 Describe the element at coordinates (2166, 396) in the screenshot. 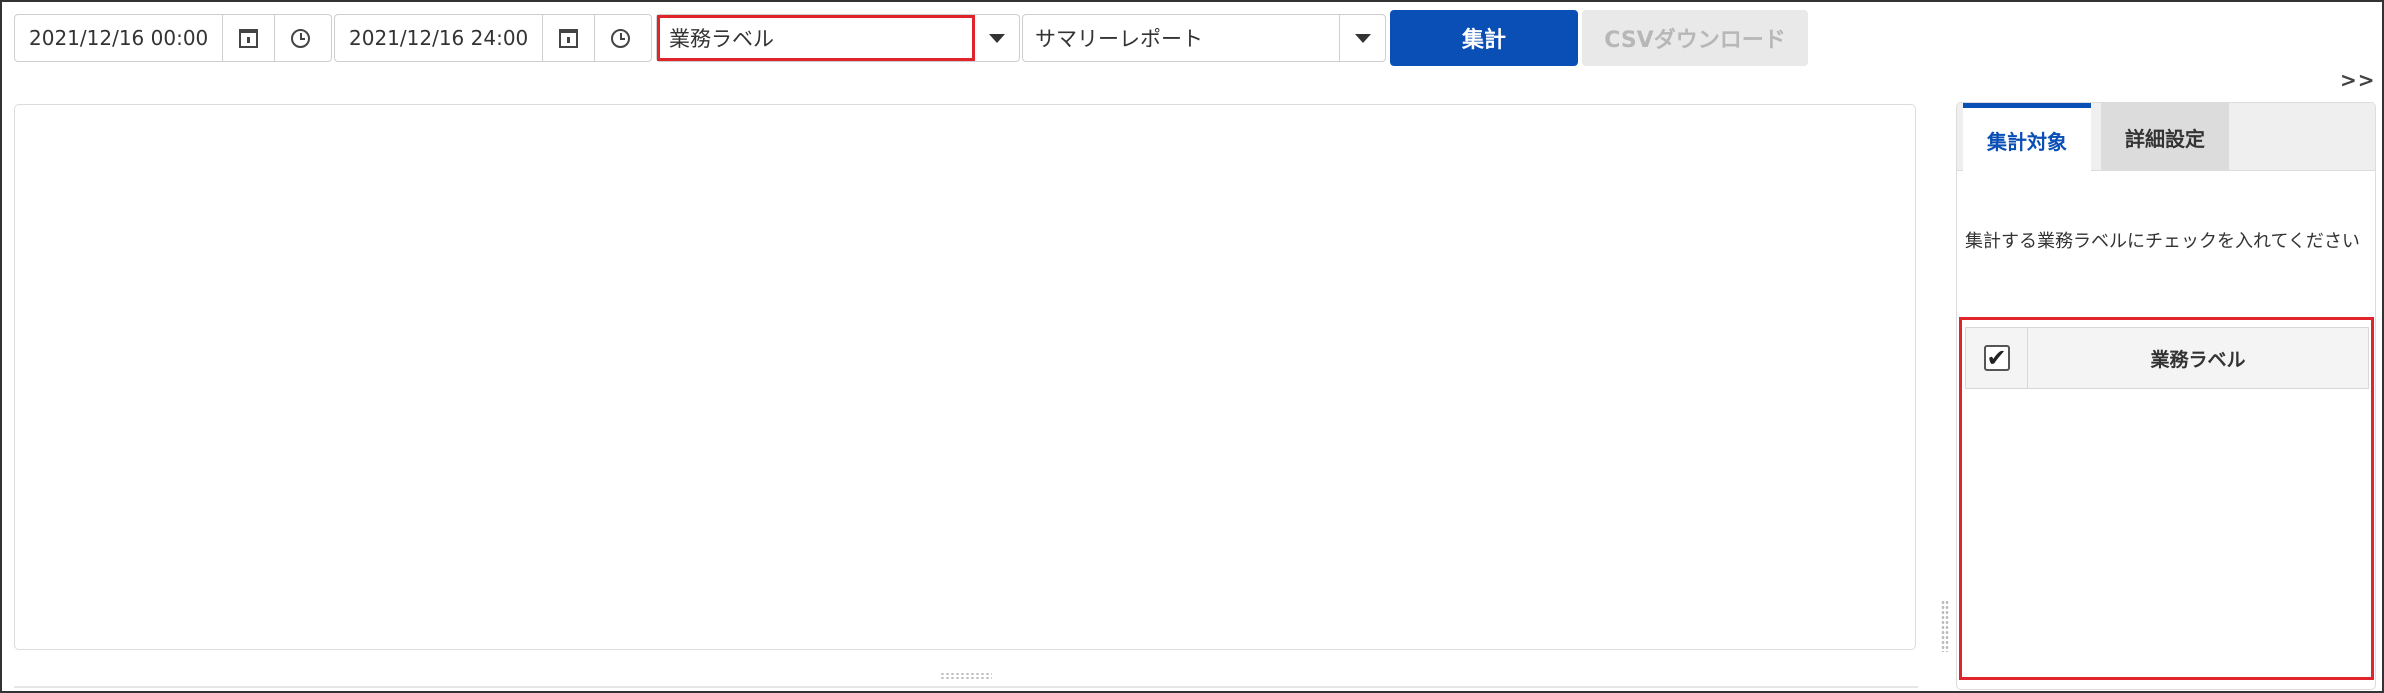

I see `aggregation-settings-panel: 集計対象 詳細設定 集計する業務ラベルにチェックを入れてください ✔ 業務ラベル` at that location.